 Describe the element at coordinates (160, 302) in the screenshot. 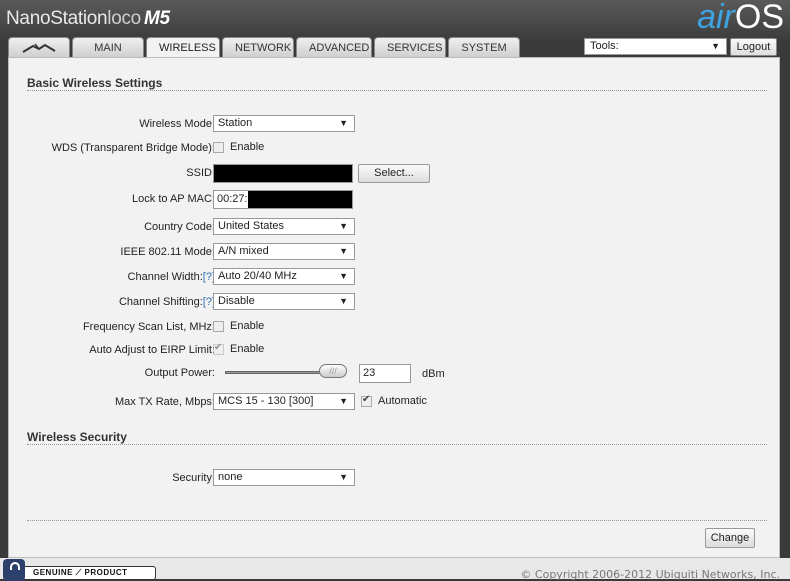

I see `channel-shifting-label-text: Channel Shifting:` at that location.